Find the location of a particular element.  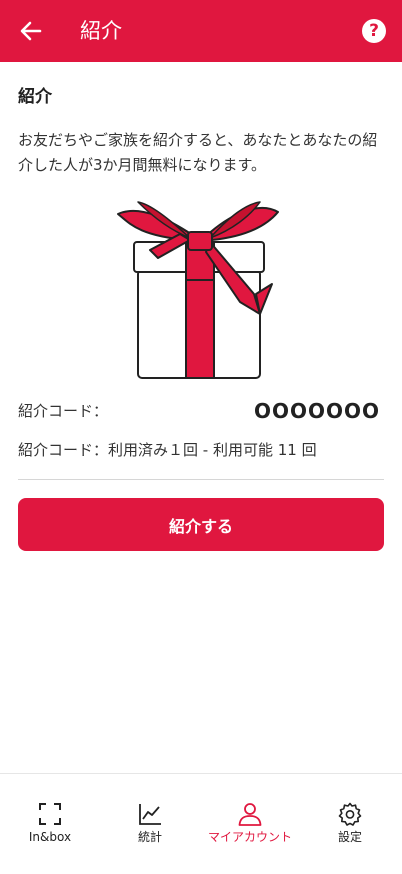

page-title: 紹介 is located at coordinates (101, 31).